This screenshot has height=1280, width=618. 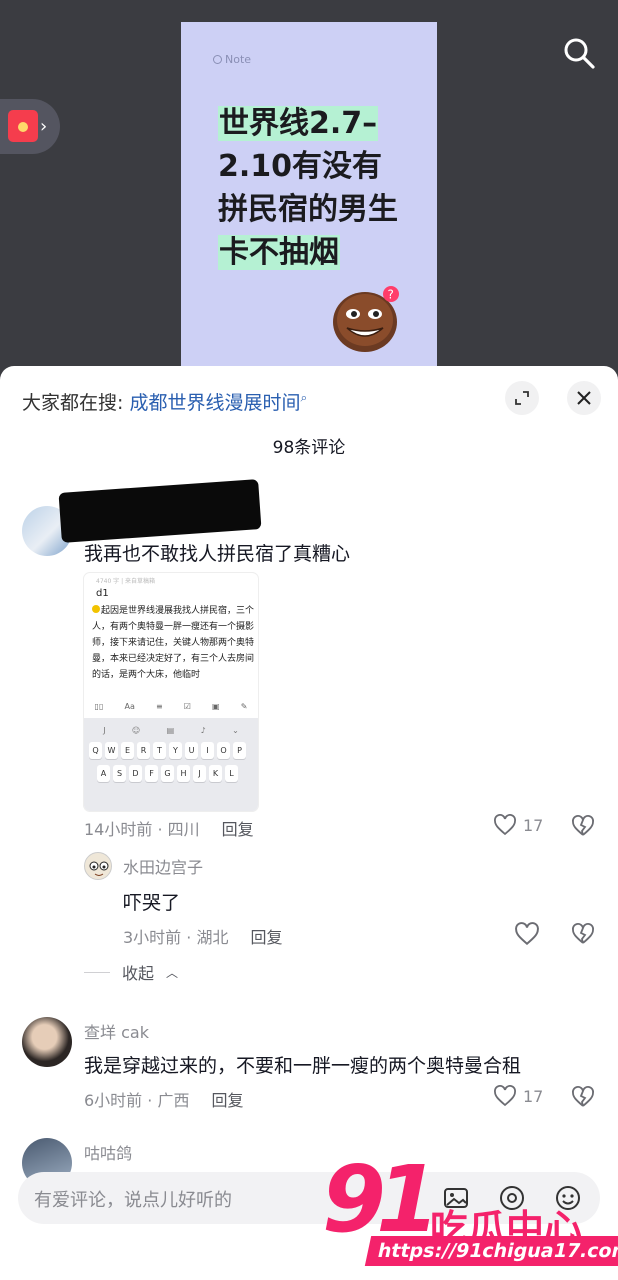 I want to click on red-packet-button: ›, so click(x=30, y=126).